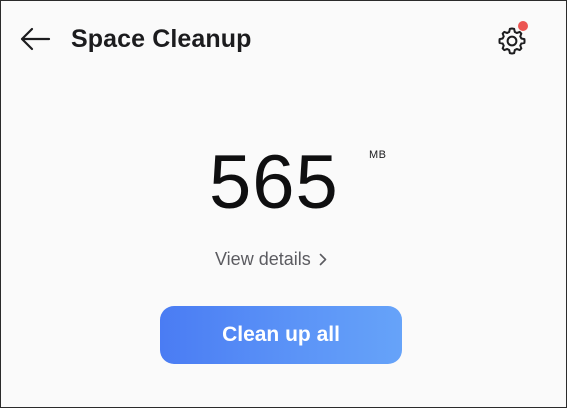 The image size is (567, 408). Describe the element at coordinates (324, 260) in the screenshot. I see `chevron-right-icon` at that location.